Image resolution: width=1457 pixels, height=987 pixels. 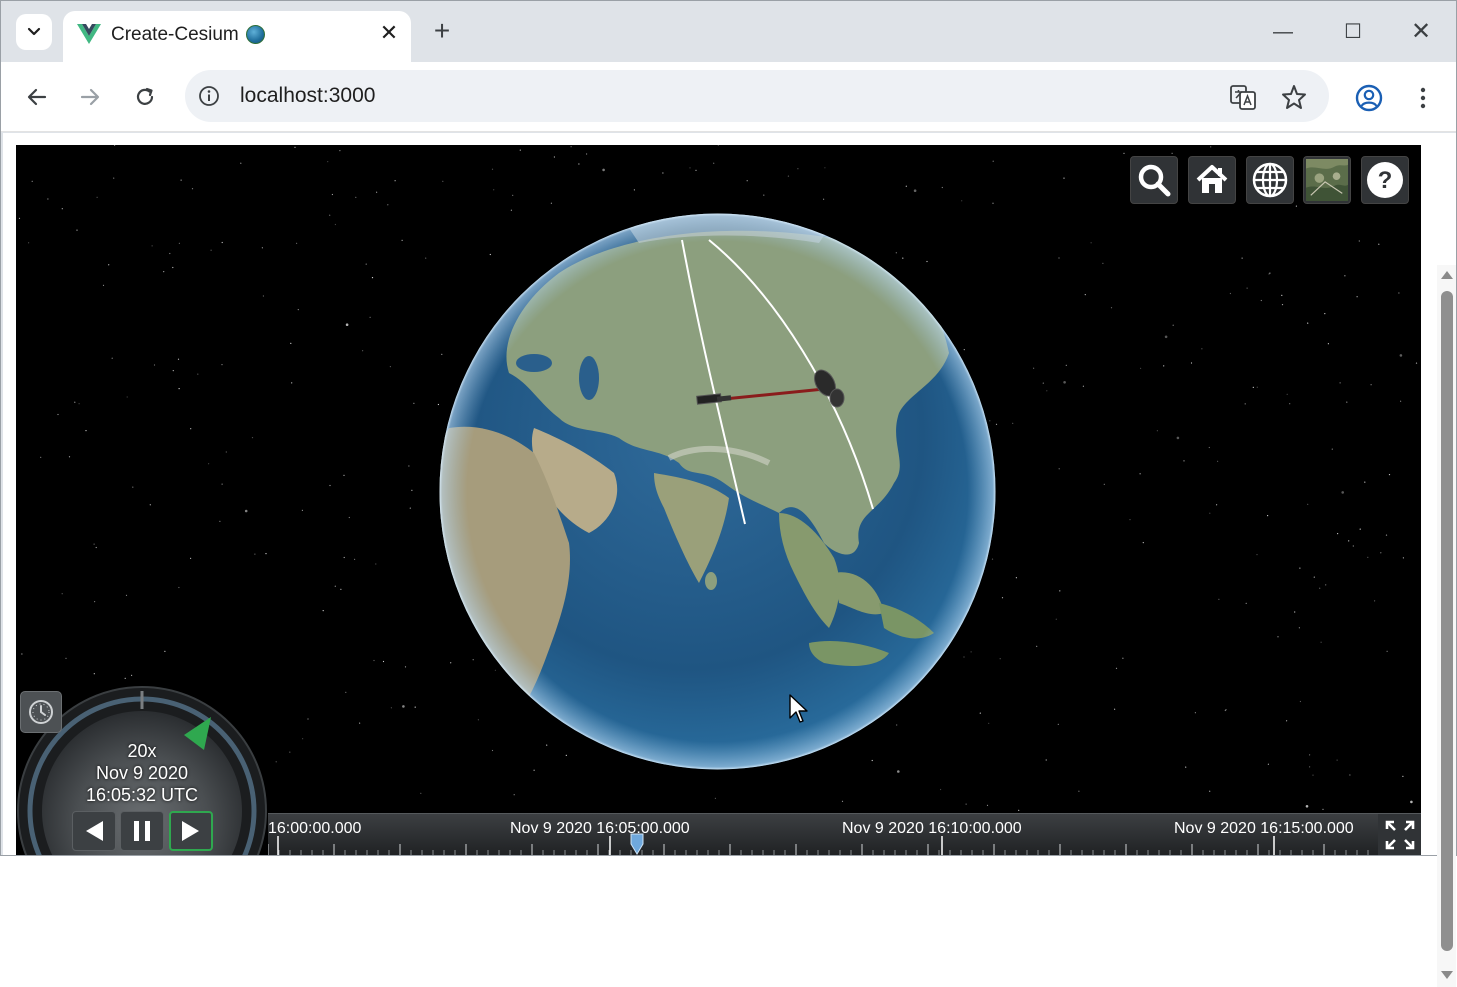 What do you see at coordinates (34, 32) in the screenshot?
I see `tab-search-button` at bounding box center [34, 32].